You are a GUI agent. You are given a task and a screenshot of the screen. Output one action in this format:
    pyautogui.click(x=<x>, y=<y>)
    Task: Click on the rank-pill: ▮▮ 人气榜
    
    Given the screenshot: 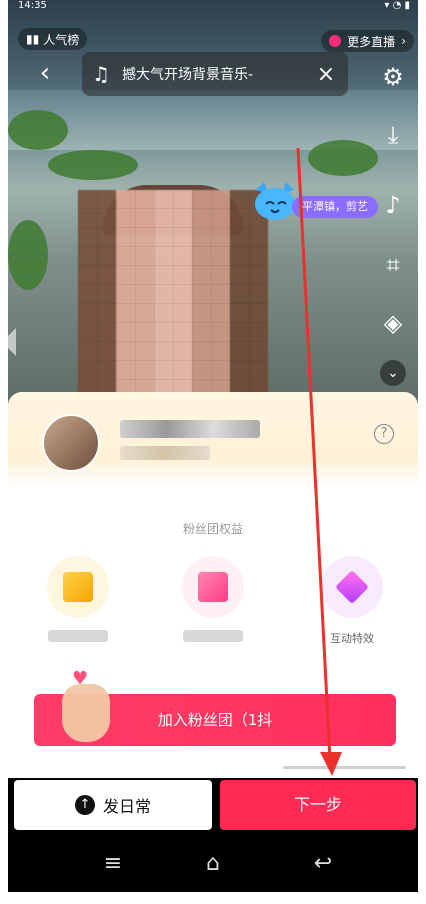 What is the action you would take?
    pyautogui.click(x=53, y=39)
    